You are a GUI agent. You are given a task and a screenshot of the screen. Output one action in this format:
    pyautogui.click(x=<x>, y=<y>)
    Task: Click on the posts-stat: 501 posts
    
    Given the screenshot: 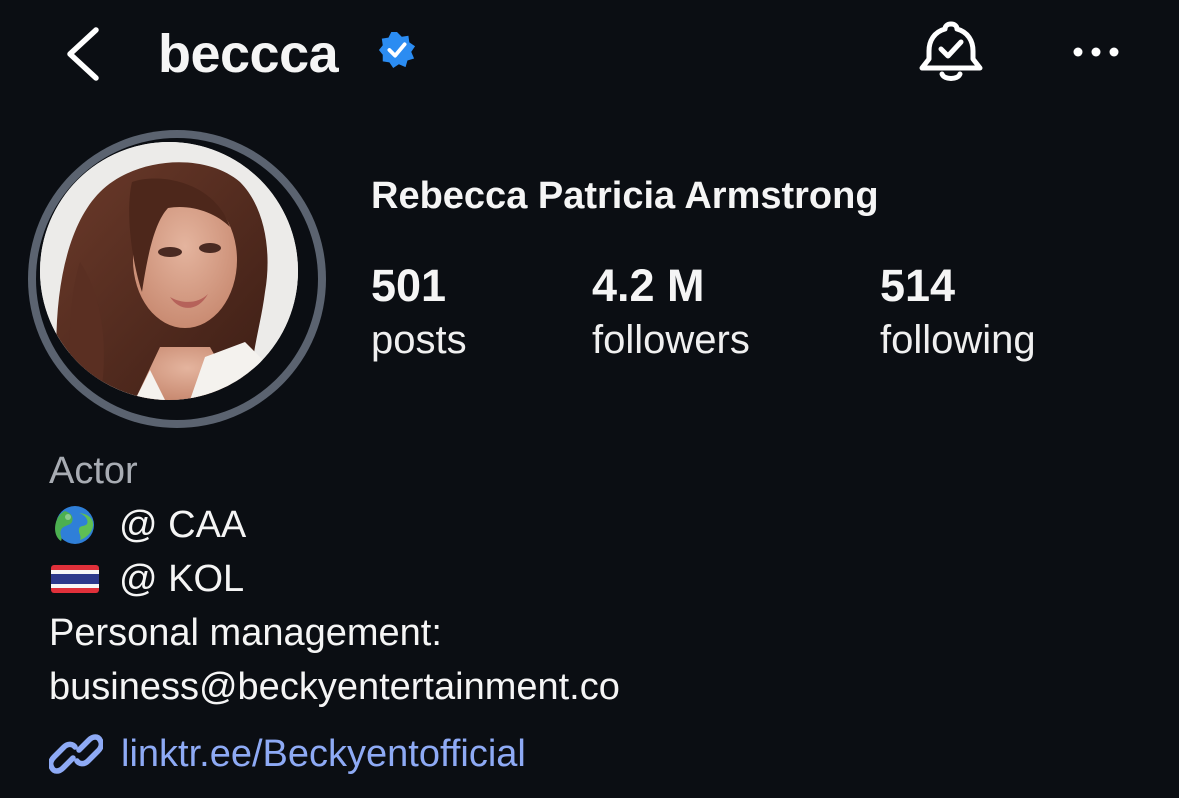 What is the action you would take?
    pyautogui.click(x=419, y=312)
    